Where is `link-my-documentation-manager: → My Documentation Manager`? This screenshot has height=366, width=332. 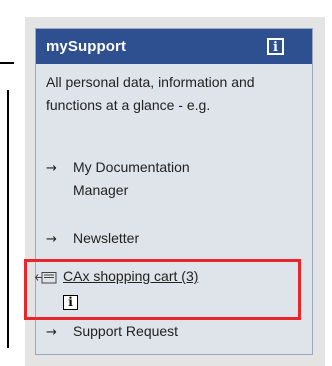 link-my-documentation-manager: → My Documentation Manager is located at coordinates (118, 177).